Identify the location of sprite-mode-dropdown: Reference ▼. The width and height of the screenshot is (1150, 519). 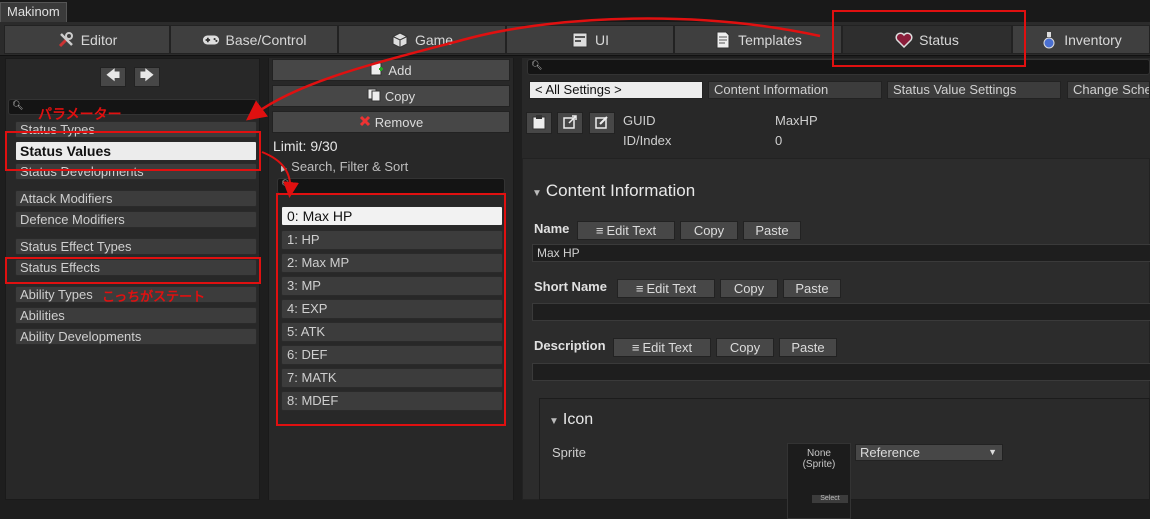
(929, 452).